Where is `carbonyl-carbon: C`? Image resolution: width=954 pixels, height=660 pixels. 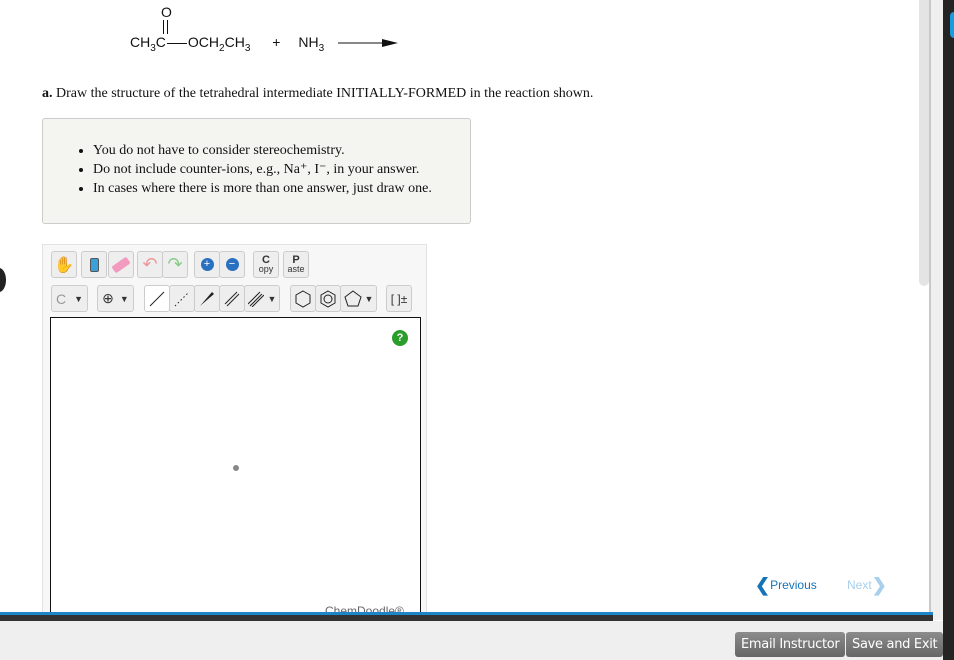
carbonyl-carbon: C is located at coordinates (160, 42).